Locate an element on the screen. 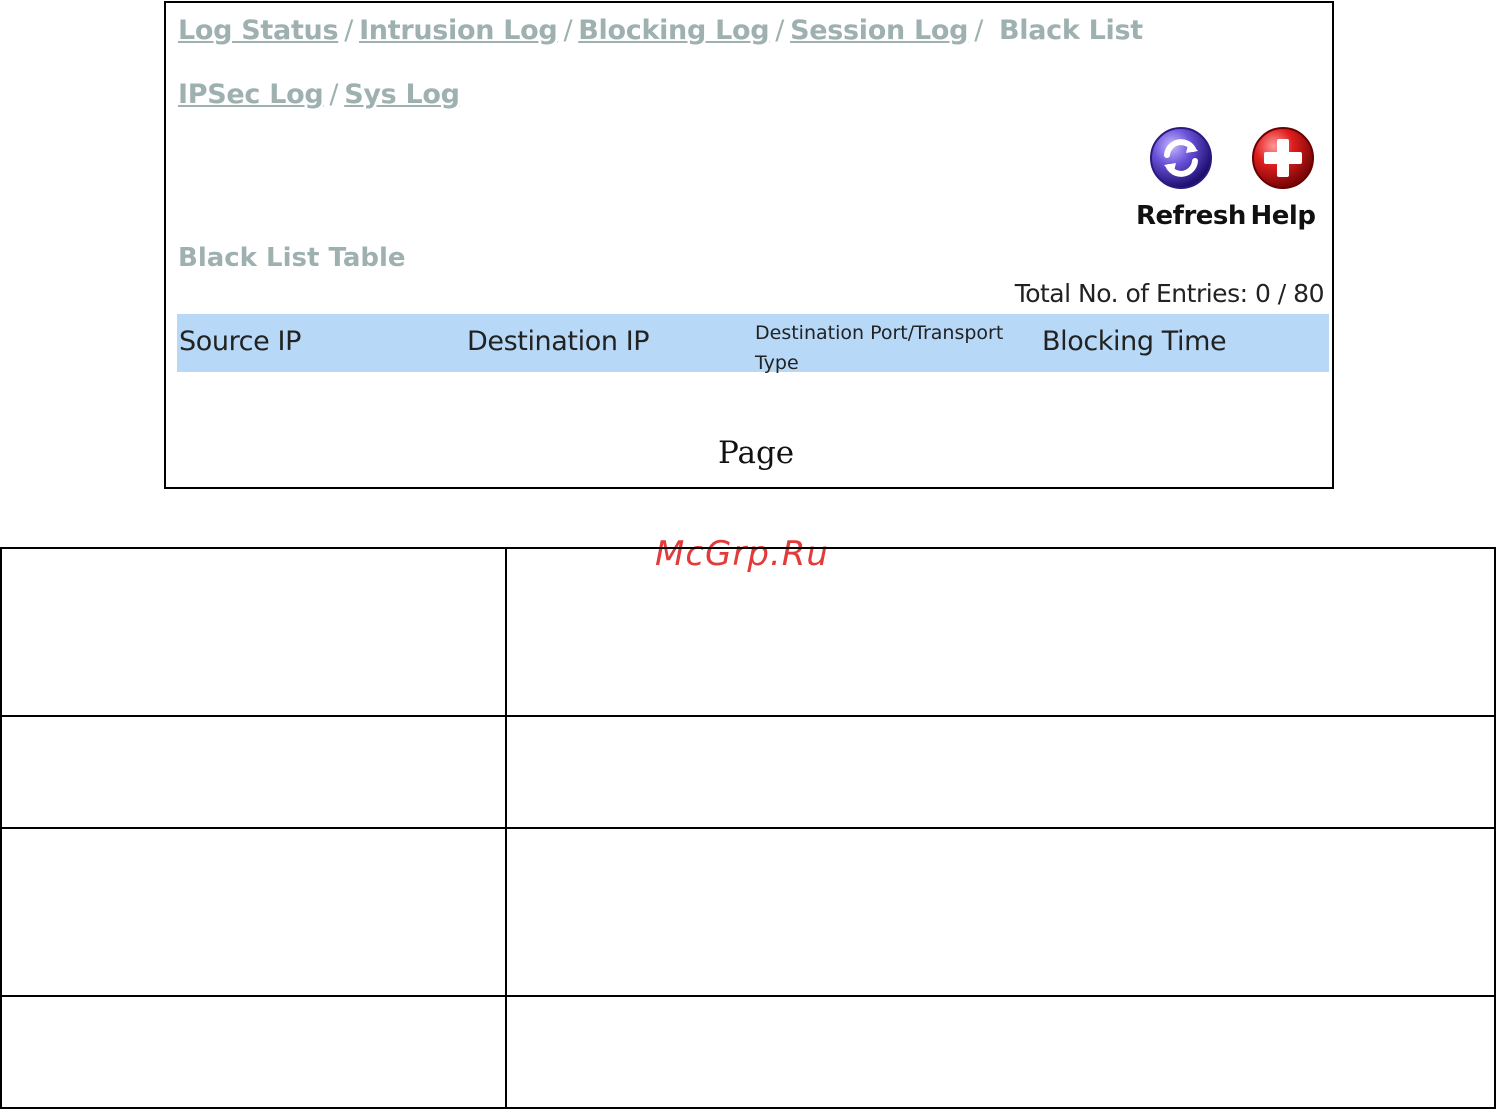 This screenshot has height=1109, width=1496. help-button: Help is located at coordinates (1283, 178).